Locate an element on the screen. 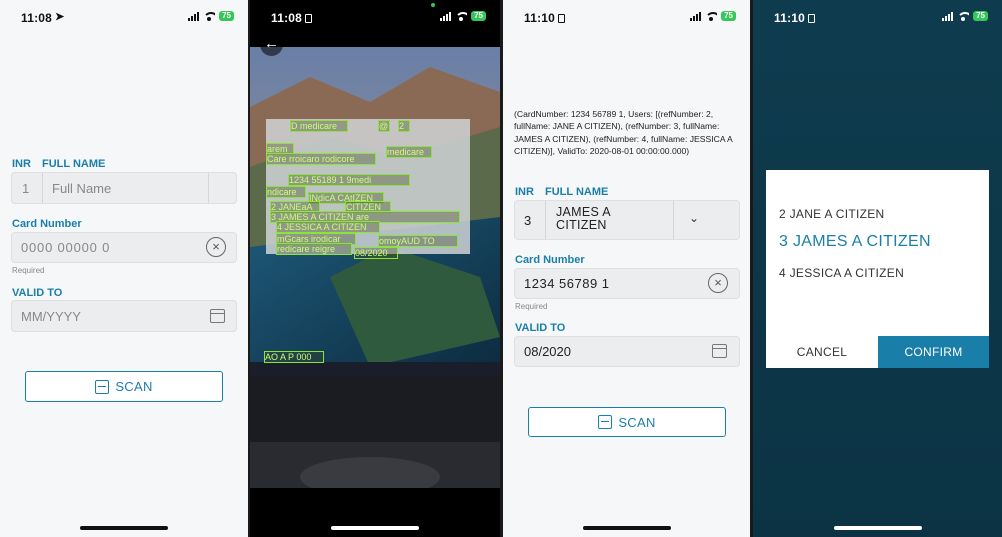  ocr-box: D medicare is located at coordinates (319, 126).